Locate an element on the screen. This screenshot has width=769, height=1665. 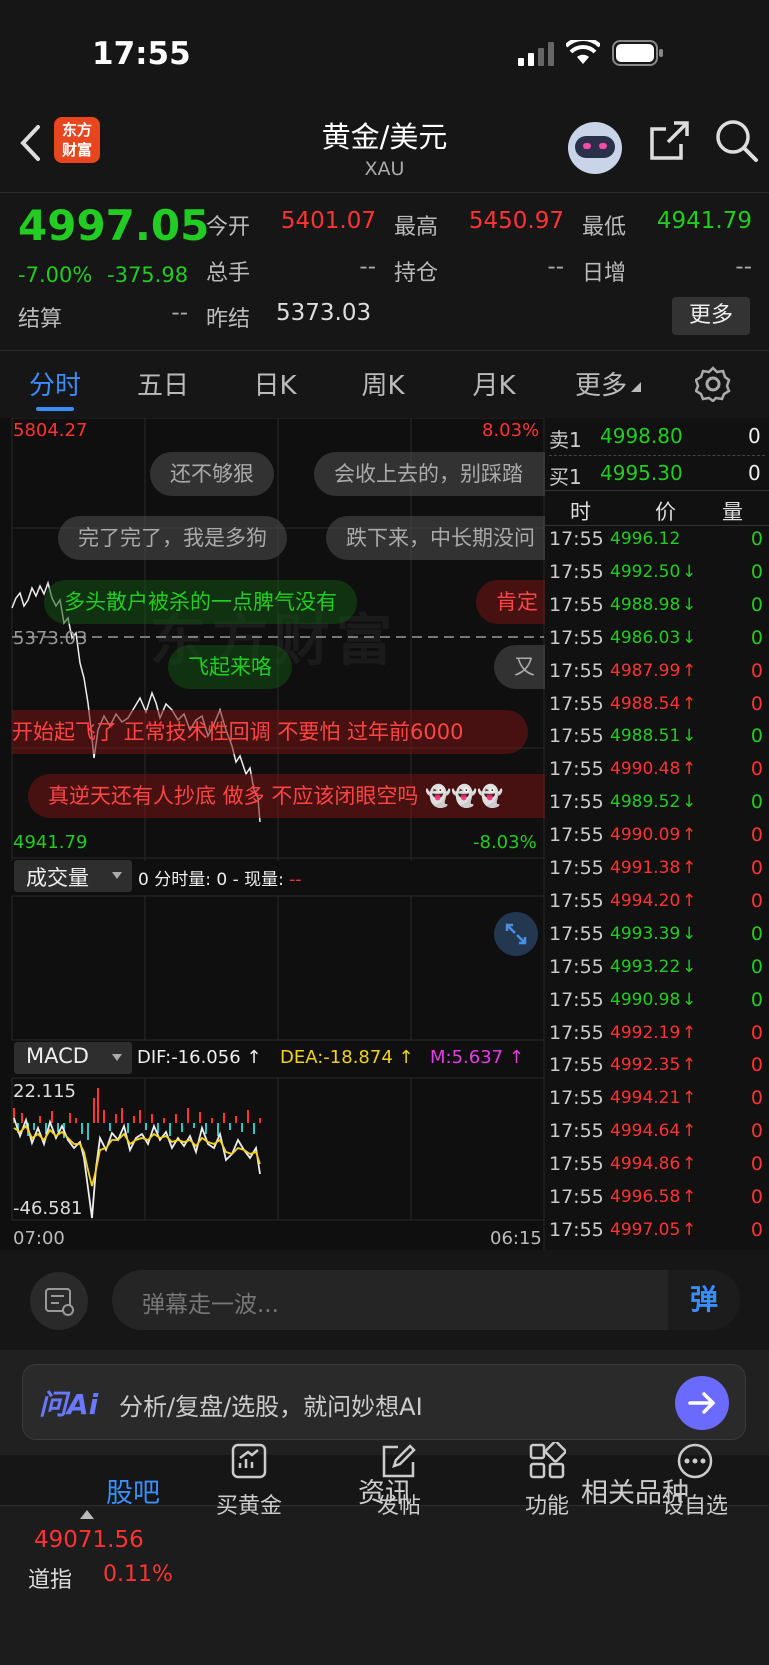
expand-icon is located at coordinates (516, 934).